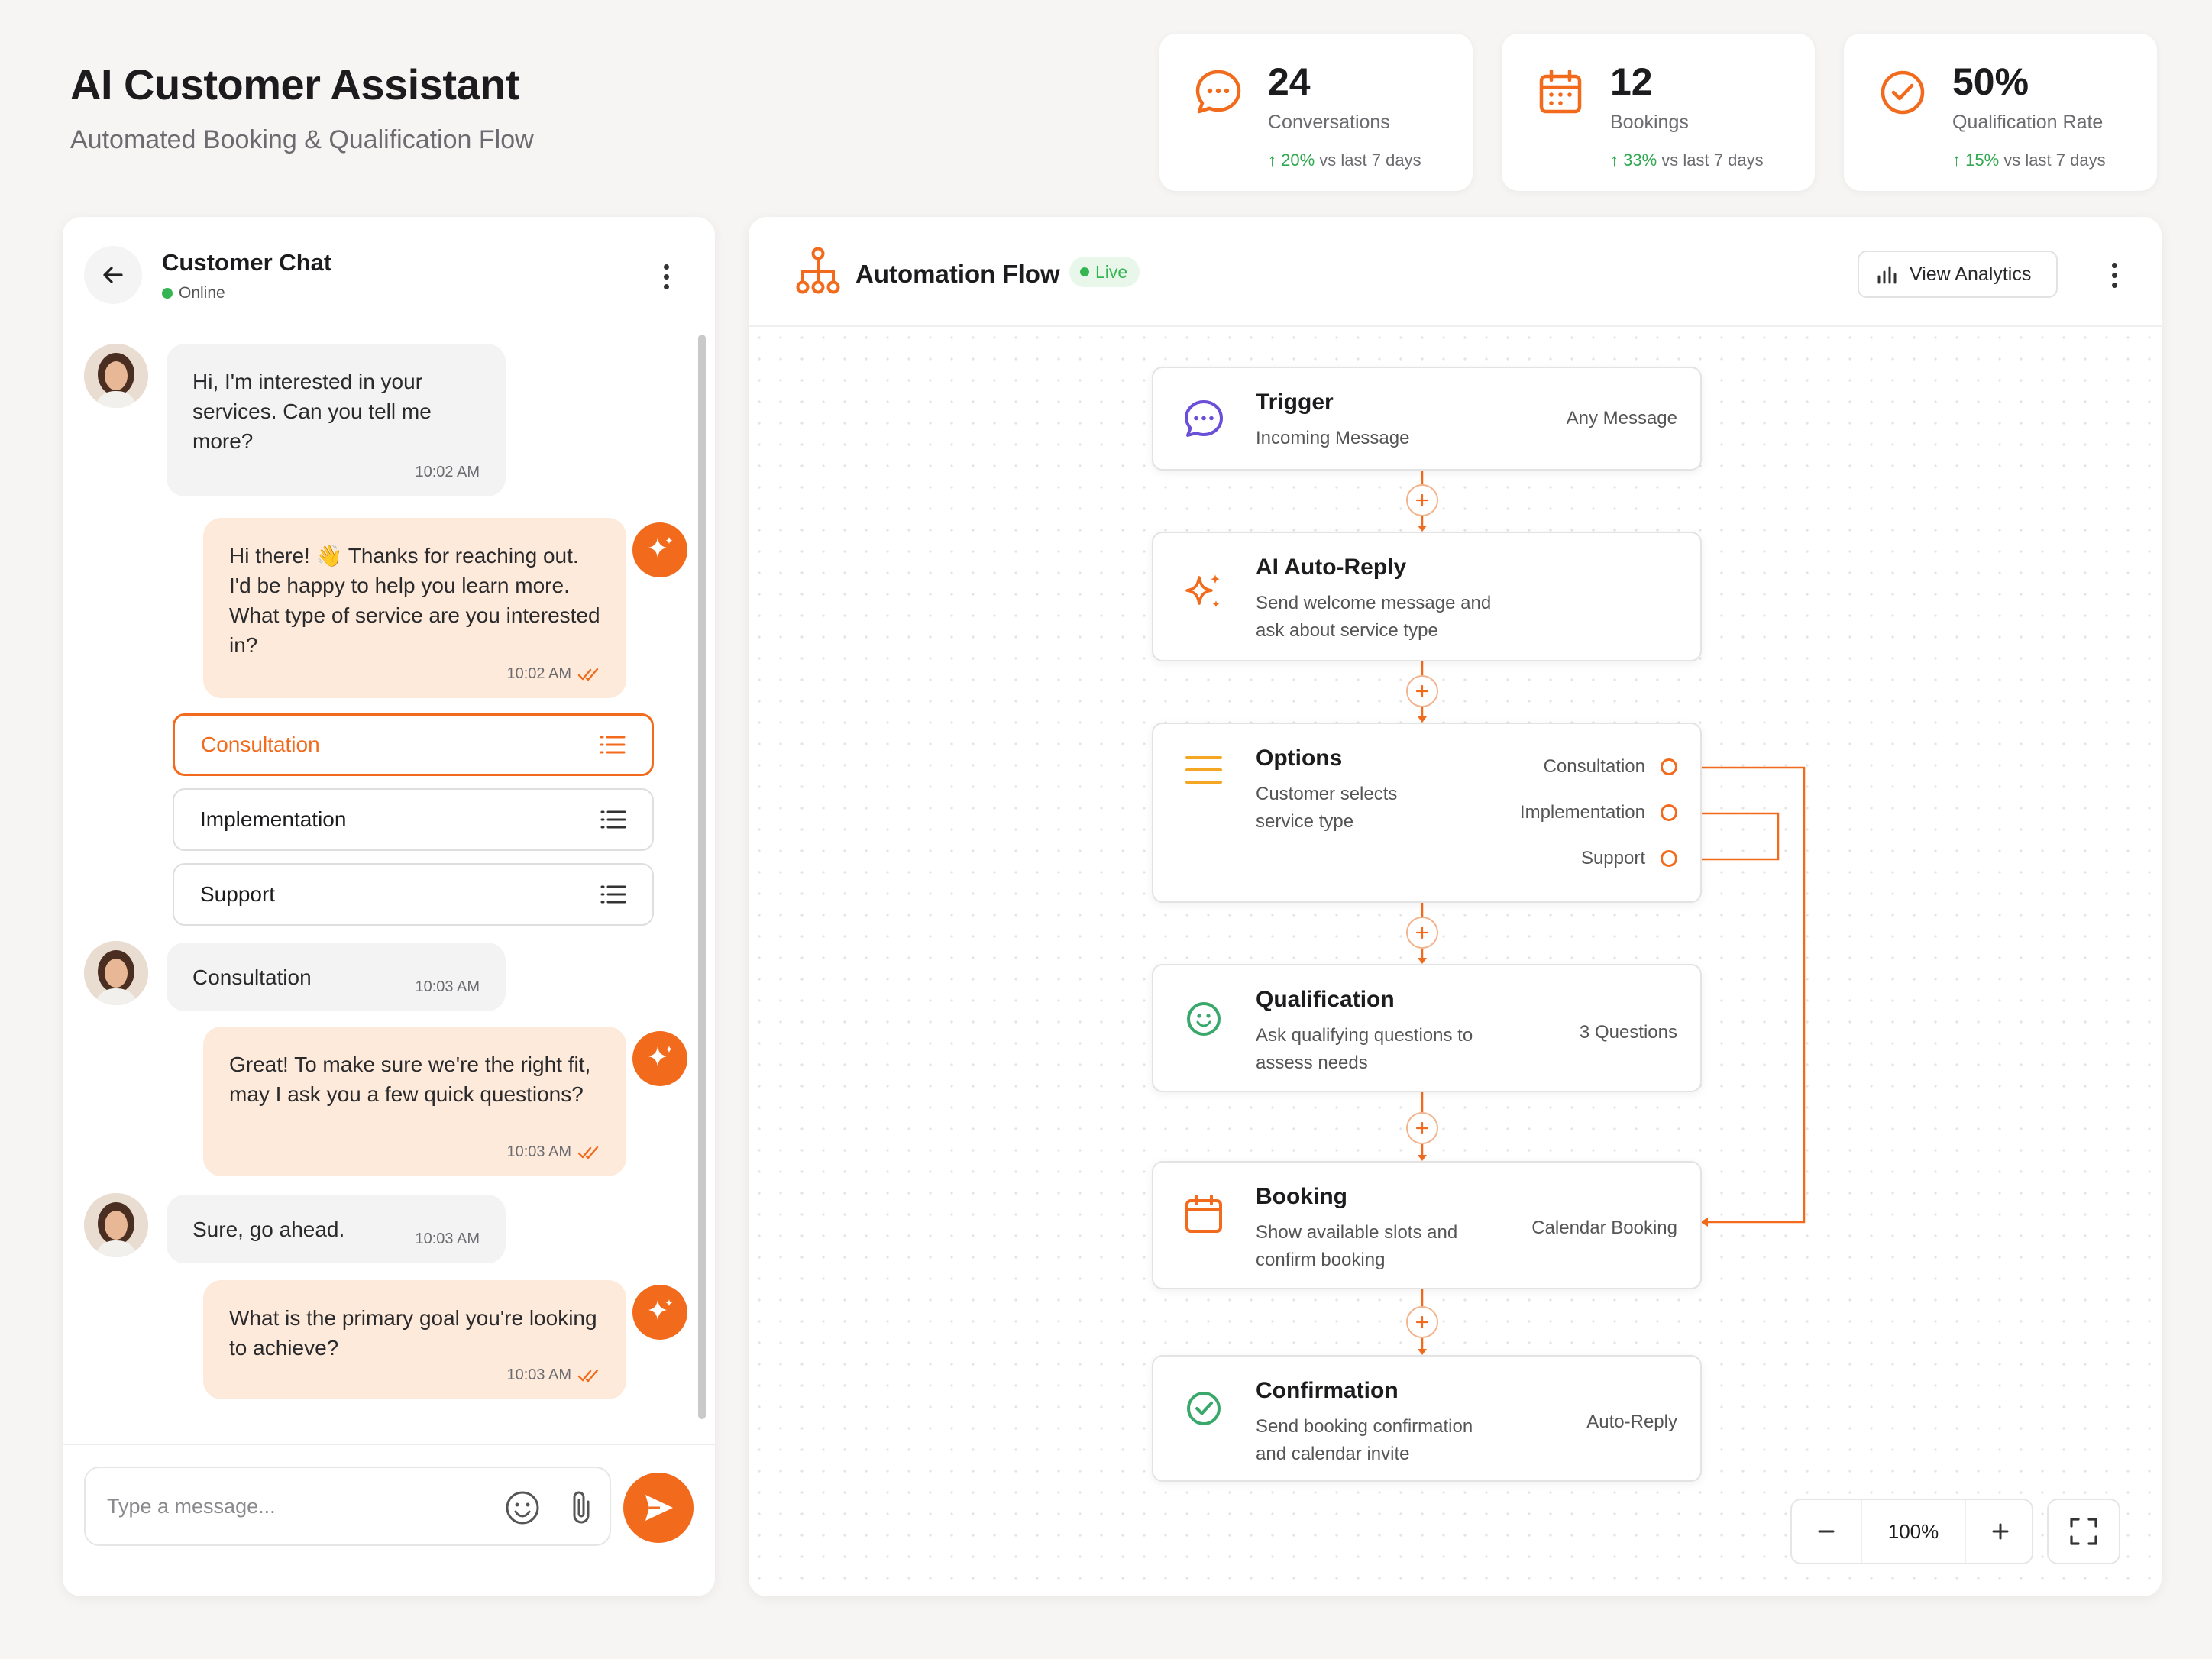 The height and width of the screenshot is (1659, 2212). Describe the element at coordinates (1316, 112) in the screenshot. I see `stat-card-conversations: 24 Conversations ↑ 20% vs last 7 days` at that location.